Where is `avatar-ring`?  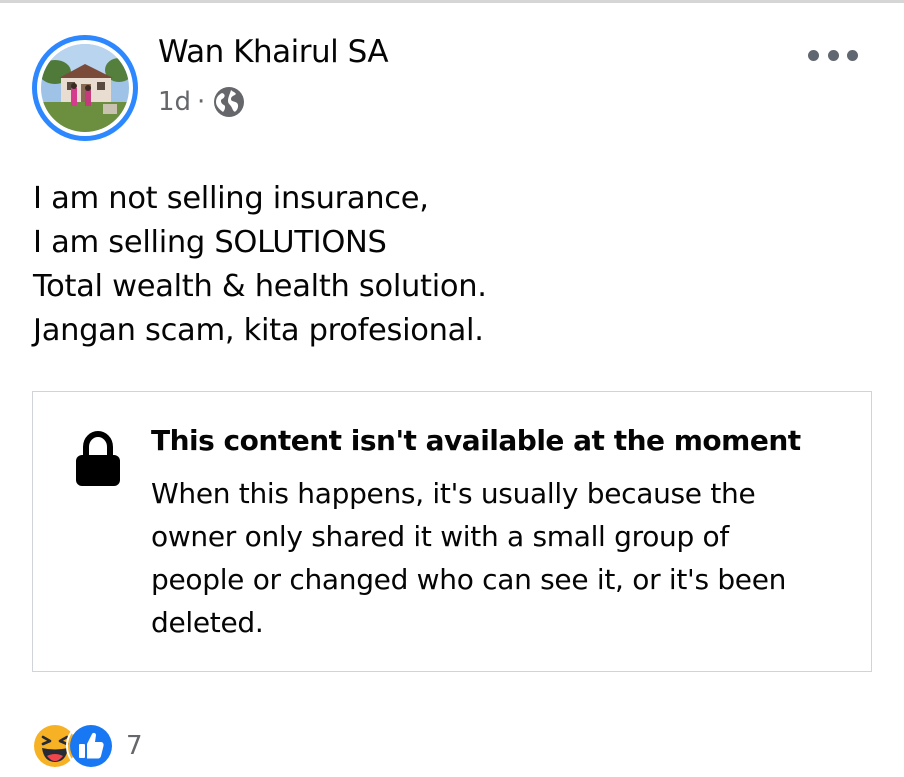
avatar-ring is located at coordinates (85, 88).